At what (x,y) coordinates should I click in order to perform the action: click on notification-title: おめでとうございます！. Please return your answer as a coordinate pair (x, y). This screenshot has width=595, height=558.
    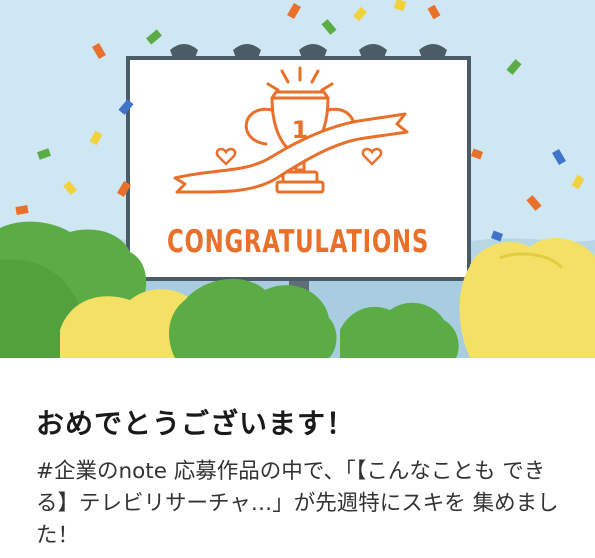
    Looking at the image, I should click on (196, 423).